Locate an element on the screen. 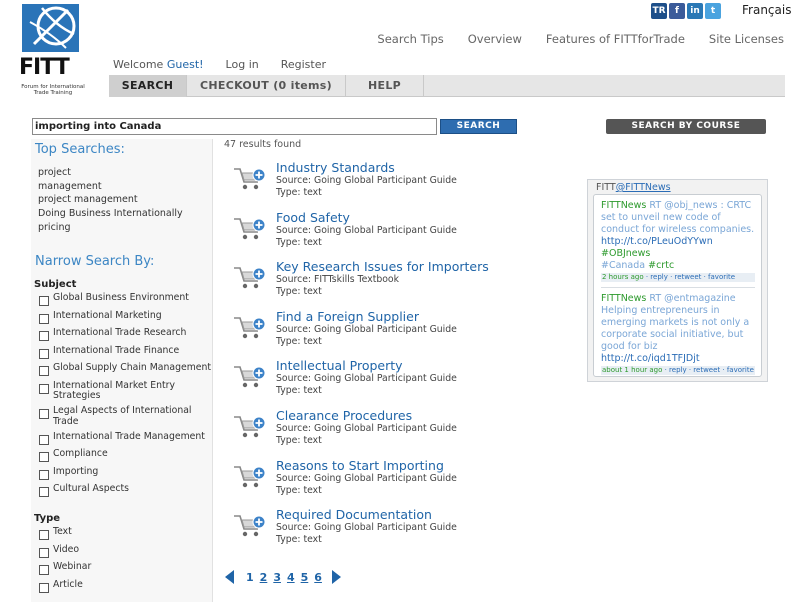  nav-features: Features of FITTforTrade is located at coordinates (615, 39).